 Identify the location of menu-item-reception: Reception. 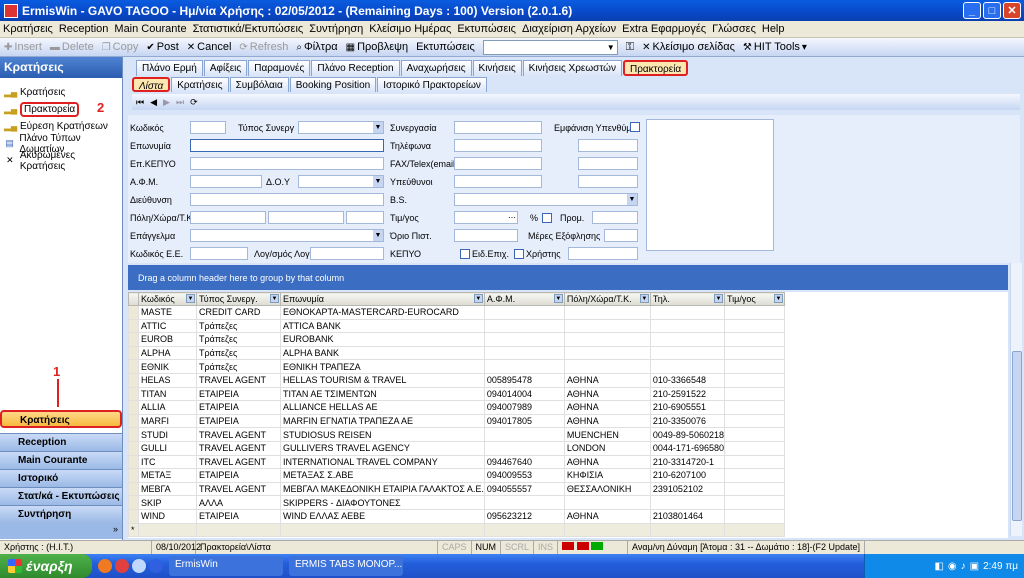
(84, 29).